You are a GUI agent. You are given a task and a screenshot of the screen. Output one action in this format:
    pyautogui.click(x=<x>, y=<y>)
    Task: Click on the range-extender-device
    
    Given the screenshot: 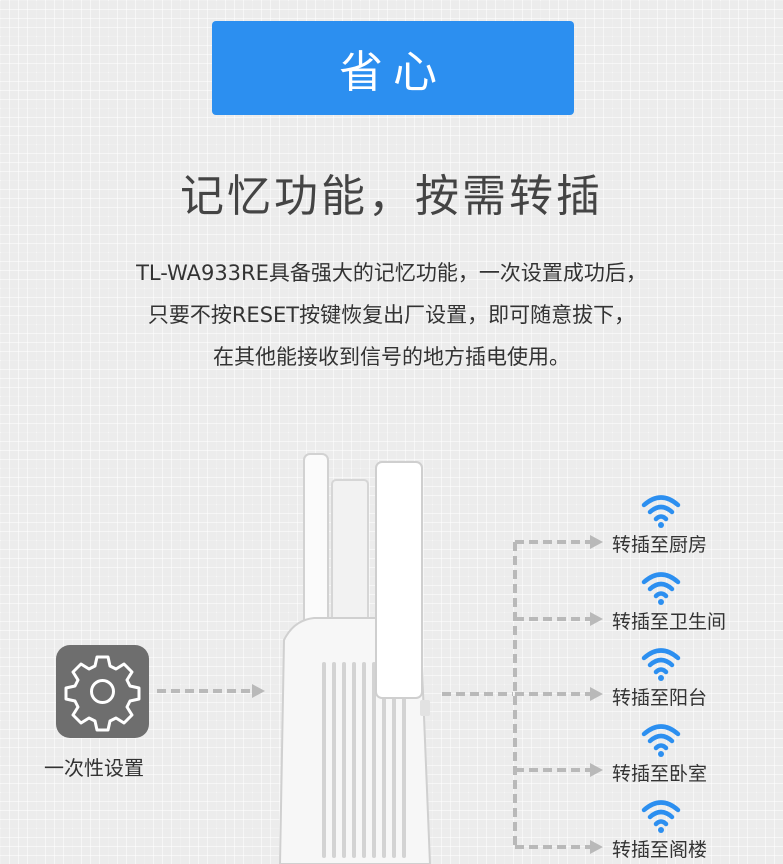 What is the action you would take?
    pyautogui.click(x=355, y=658)
    